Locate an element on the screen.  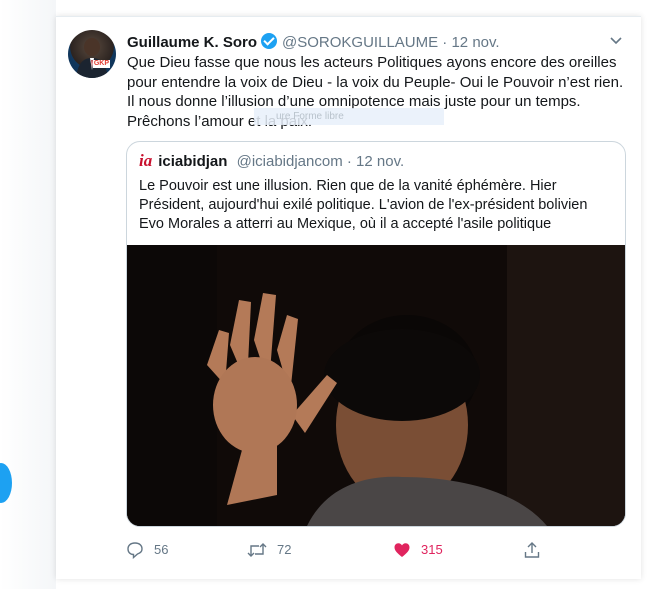
avatar-badge: GKP is located at coordinates (101, 64).